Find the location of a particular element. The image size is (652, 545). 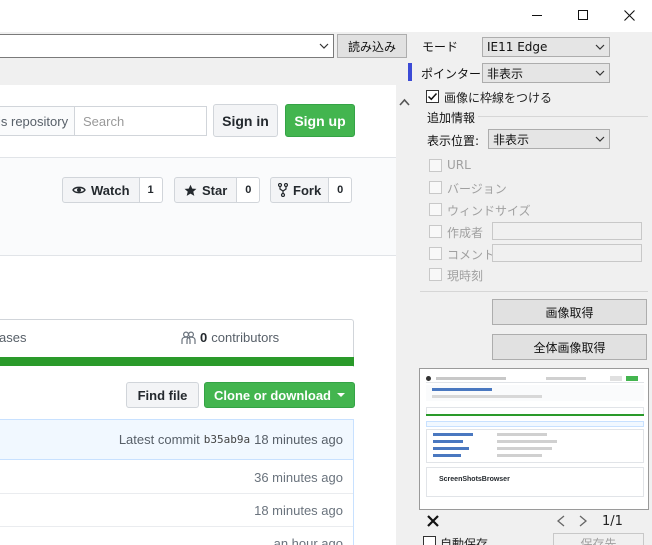

star-label: Star is located at coordinates (215, 190).